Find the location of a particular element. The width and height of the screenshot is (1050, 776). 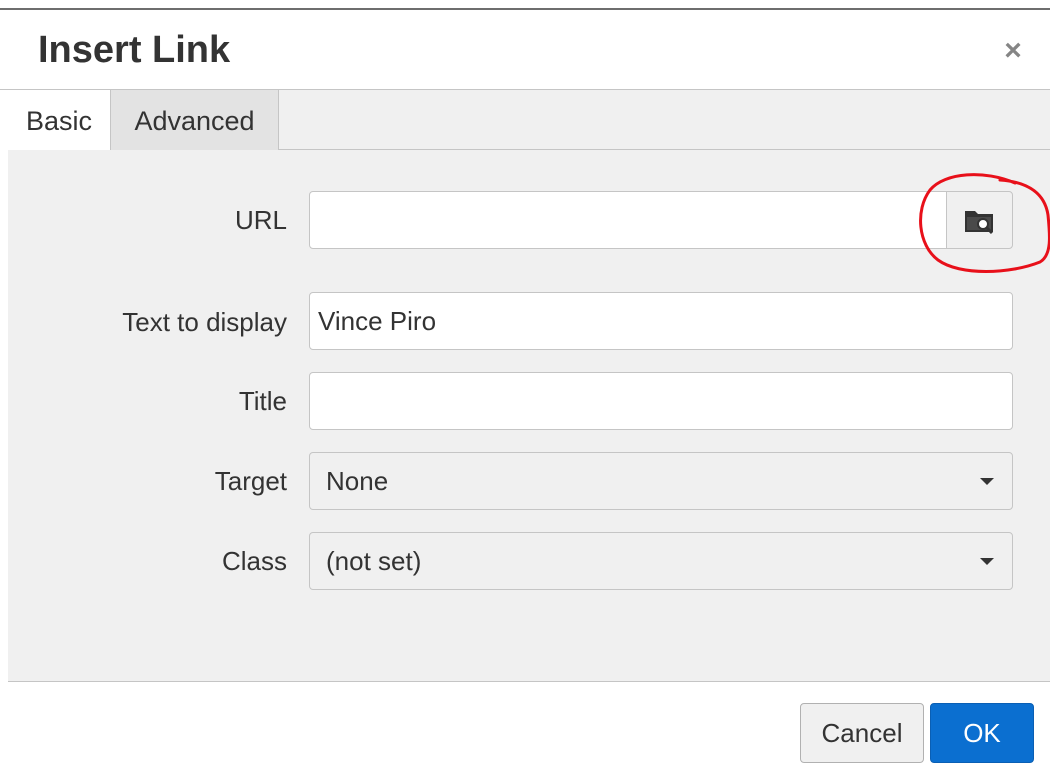

window-top-edge is located at coordinates (525, 5).